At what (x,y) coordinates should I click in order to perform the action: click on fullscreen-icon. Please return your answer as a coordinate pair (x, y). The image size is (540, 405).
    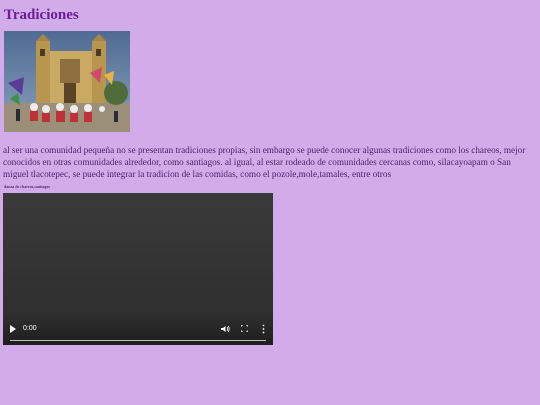
    Looking at the image, I should click on (244, 328).